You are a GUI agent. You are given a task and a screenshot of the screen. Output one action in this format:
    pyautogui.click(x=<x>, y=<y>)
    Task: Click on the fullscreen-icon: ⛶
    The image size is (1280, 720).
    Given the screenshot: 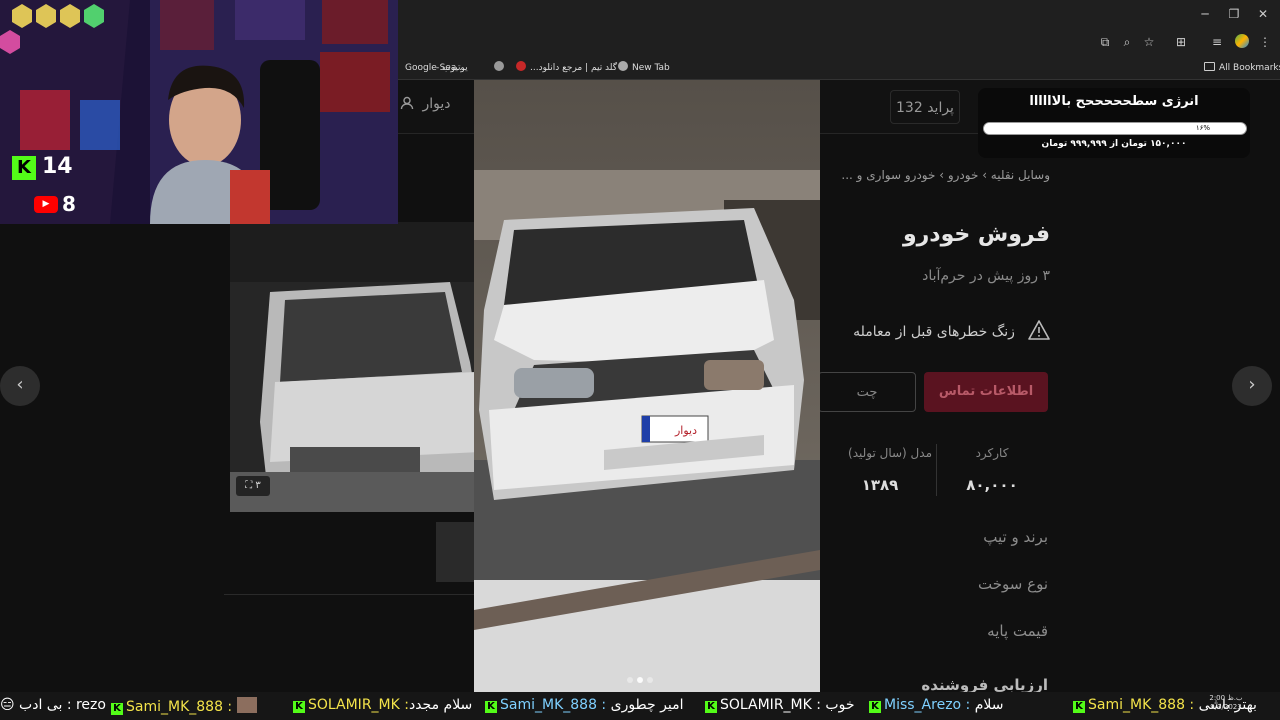 What is the action you would take?
    pyautogui.click(x=249, y=485)
    